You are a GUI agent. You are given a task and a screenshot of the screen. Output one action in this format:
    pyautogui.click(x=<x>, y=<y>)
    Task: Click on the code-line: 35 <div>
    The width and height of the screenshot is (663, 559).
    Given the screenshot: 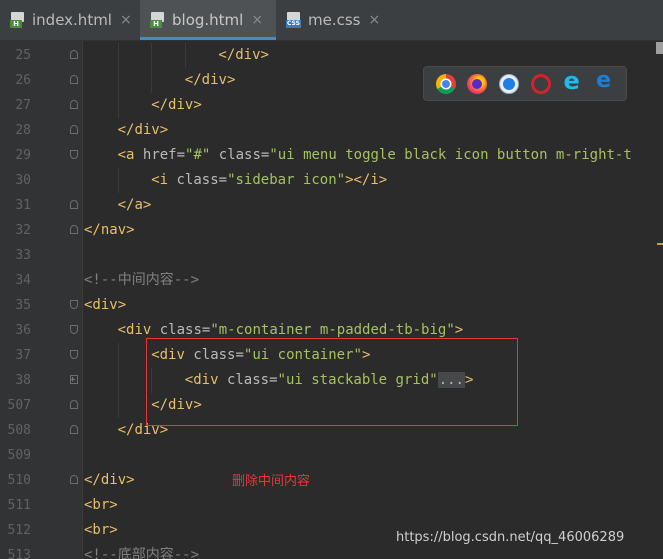 What is the action you would take?
    pyautogui.click(x=331, y=305)
    